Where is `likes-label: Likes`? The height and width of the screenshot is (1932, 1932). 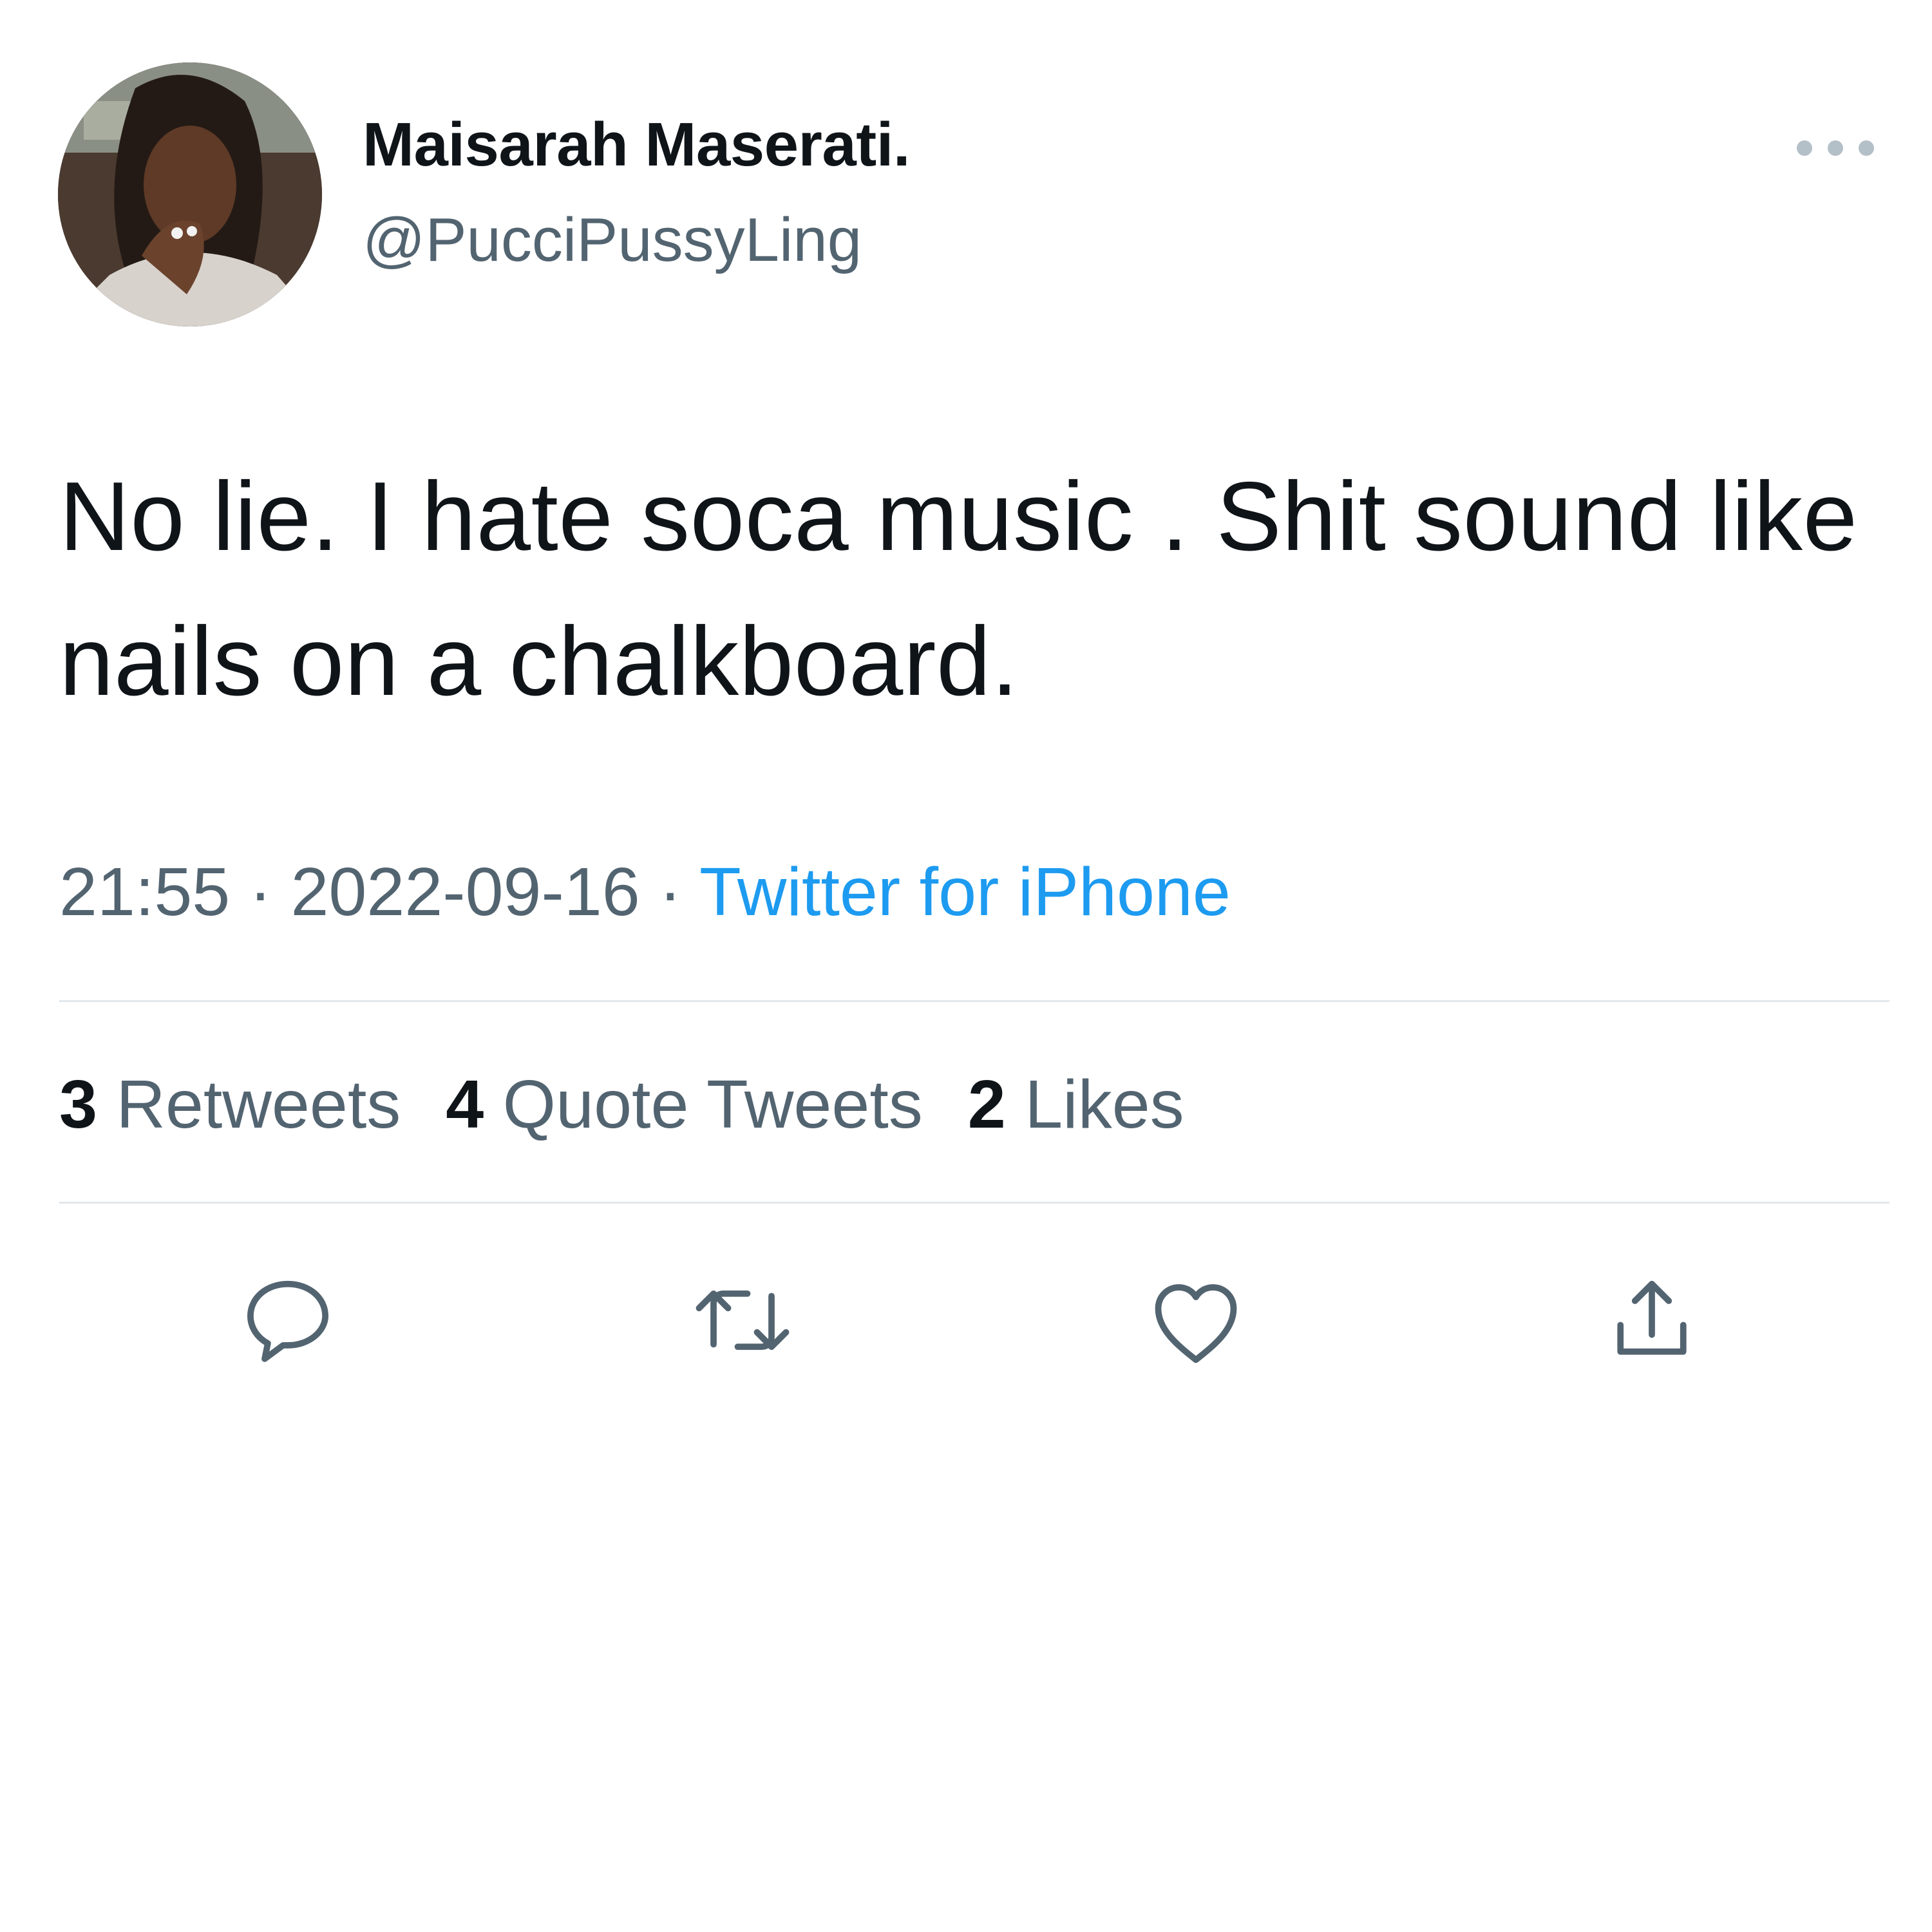 likes-label: Likes is located at coordinates (1104, 1104).